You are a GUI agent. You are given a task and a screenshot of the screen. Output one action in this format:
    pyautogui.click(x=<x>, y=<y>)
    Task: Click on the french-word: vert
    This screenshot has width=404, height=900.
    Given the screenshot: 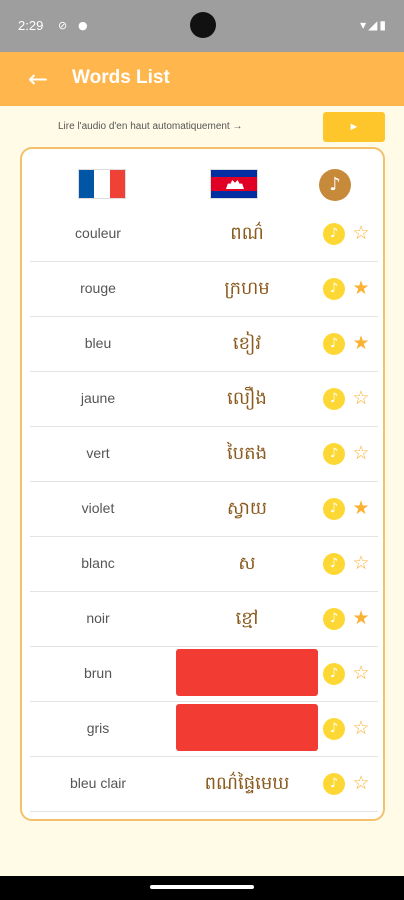 What is the action you would take?
    pyautogui.click(x=98, y=453)
    